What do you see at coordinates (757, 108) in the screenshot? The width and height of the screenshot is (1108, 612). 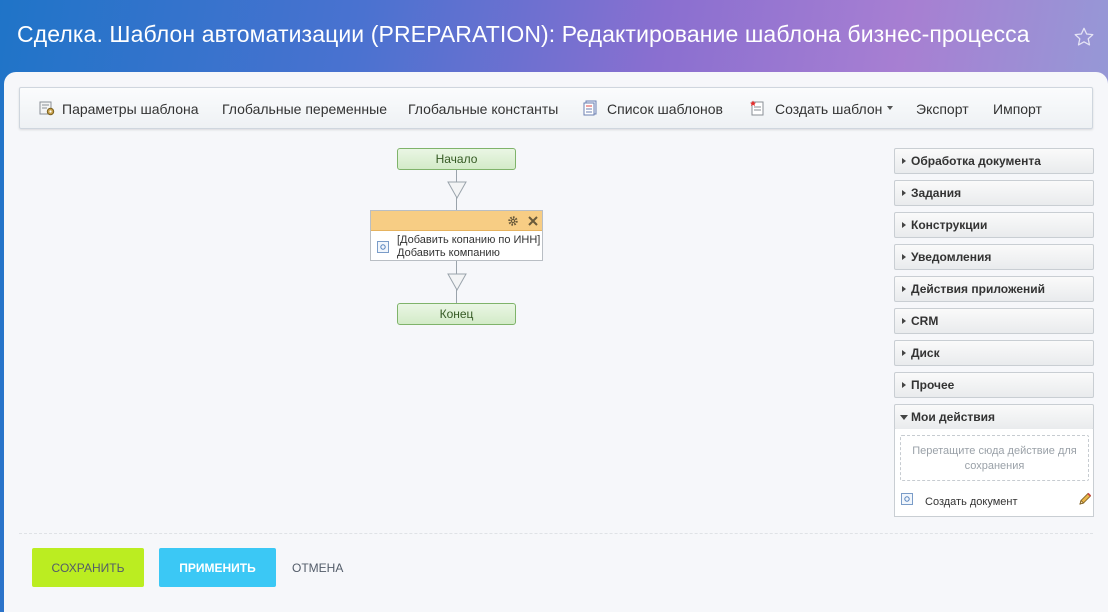 I see `create-template-icon` at bounding box center [757, 108].